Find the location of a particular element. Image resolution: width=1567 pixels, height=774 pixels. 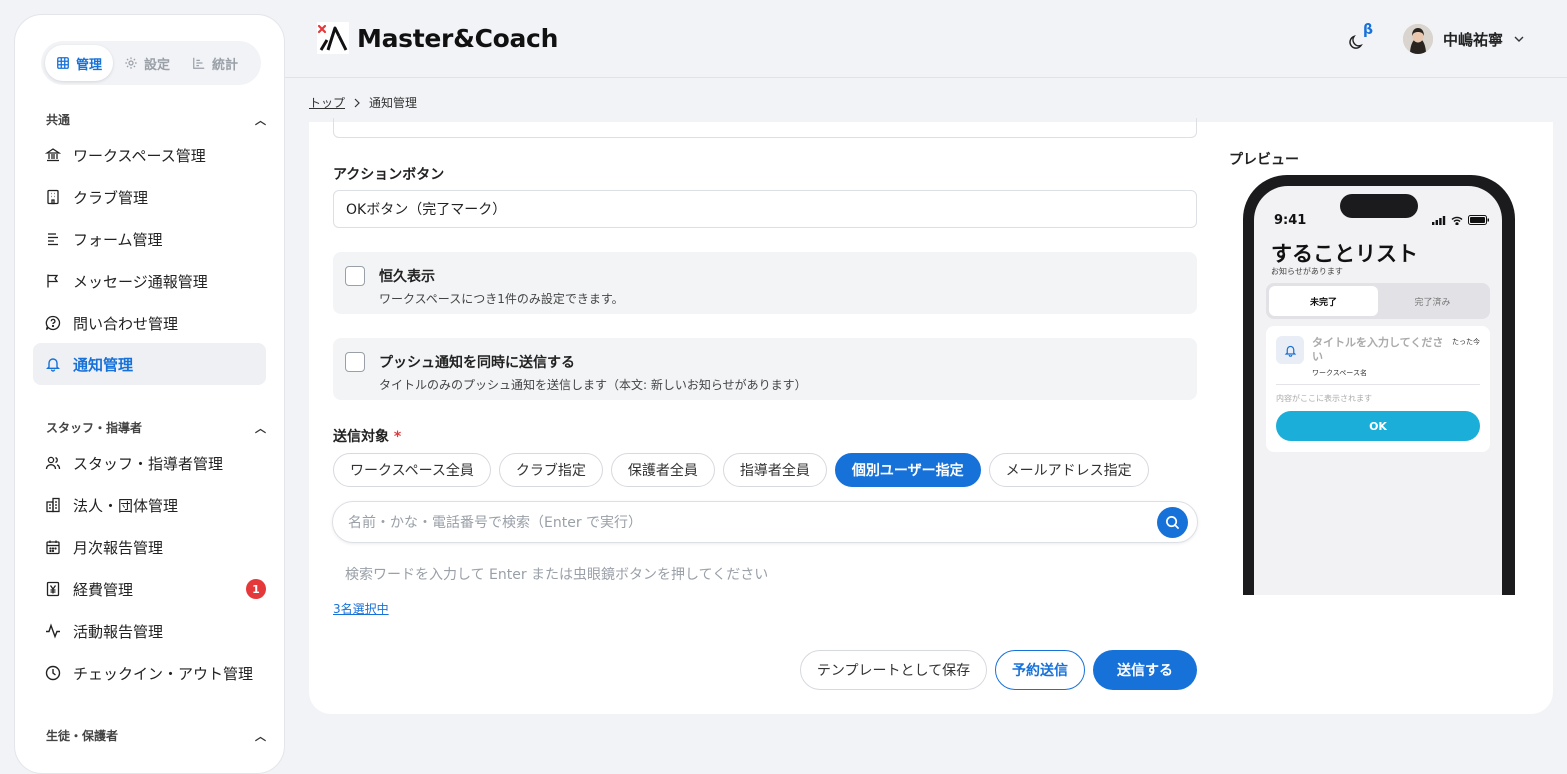

brand-name: Master&Coach is located at coordinates (458, 38).